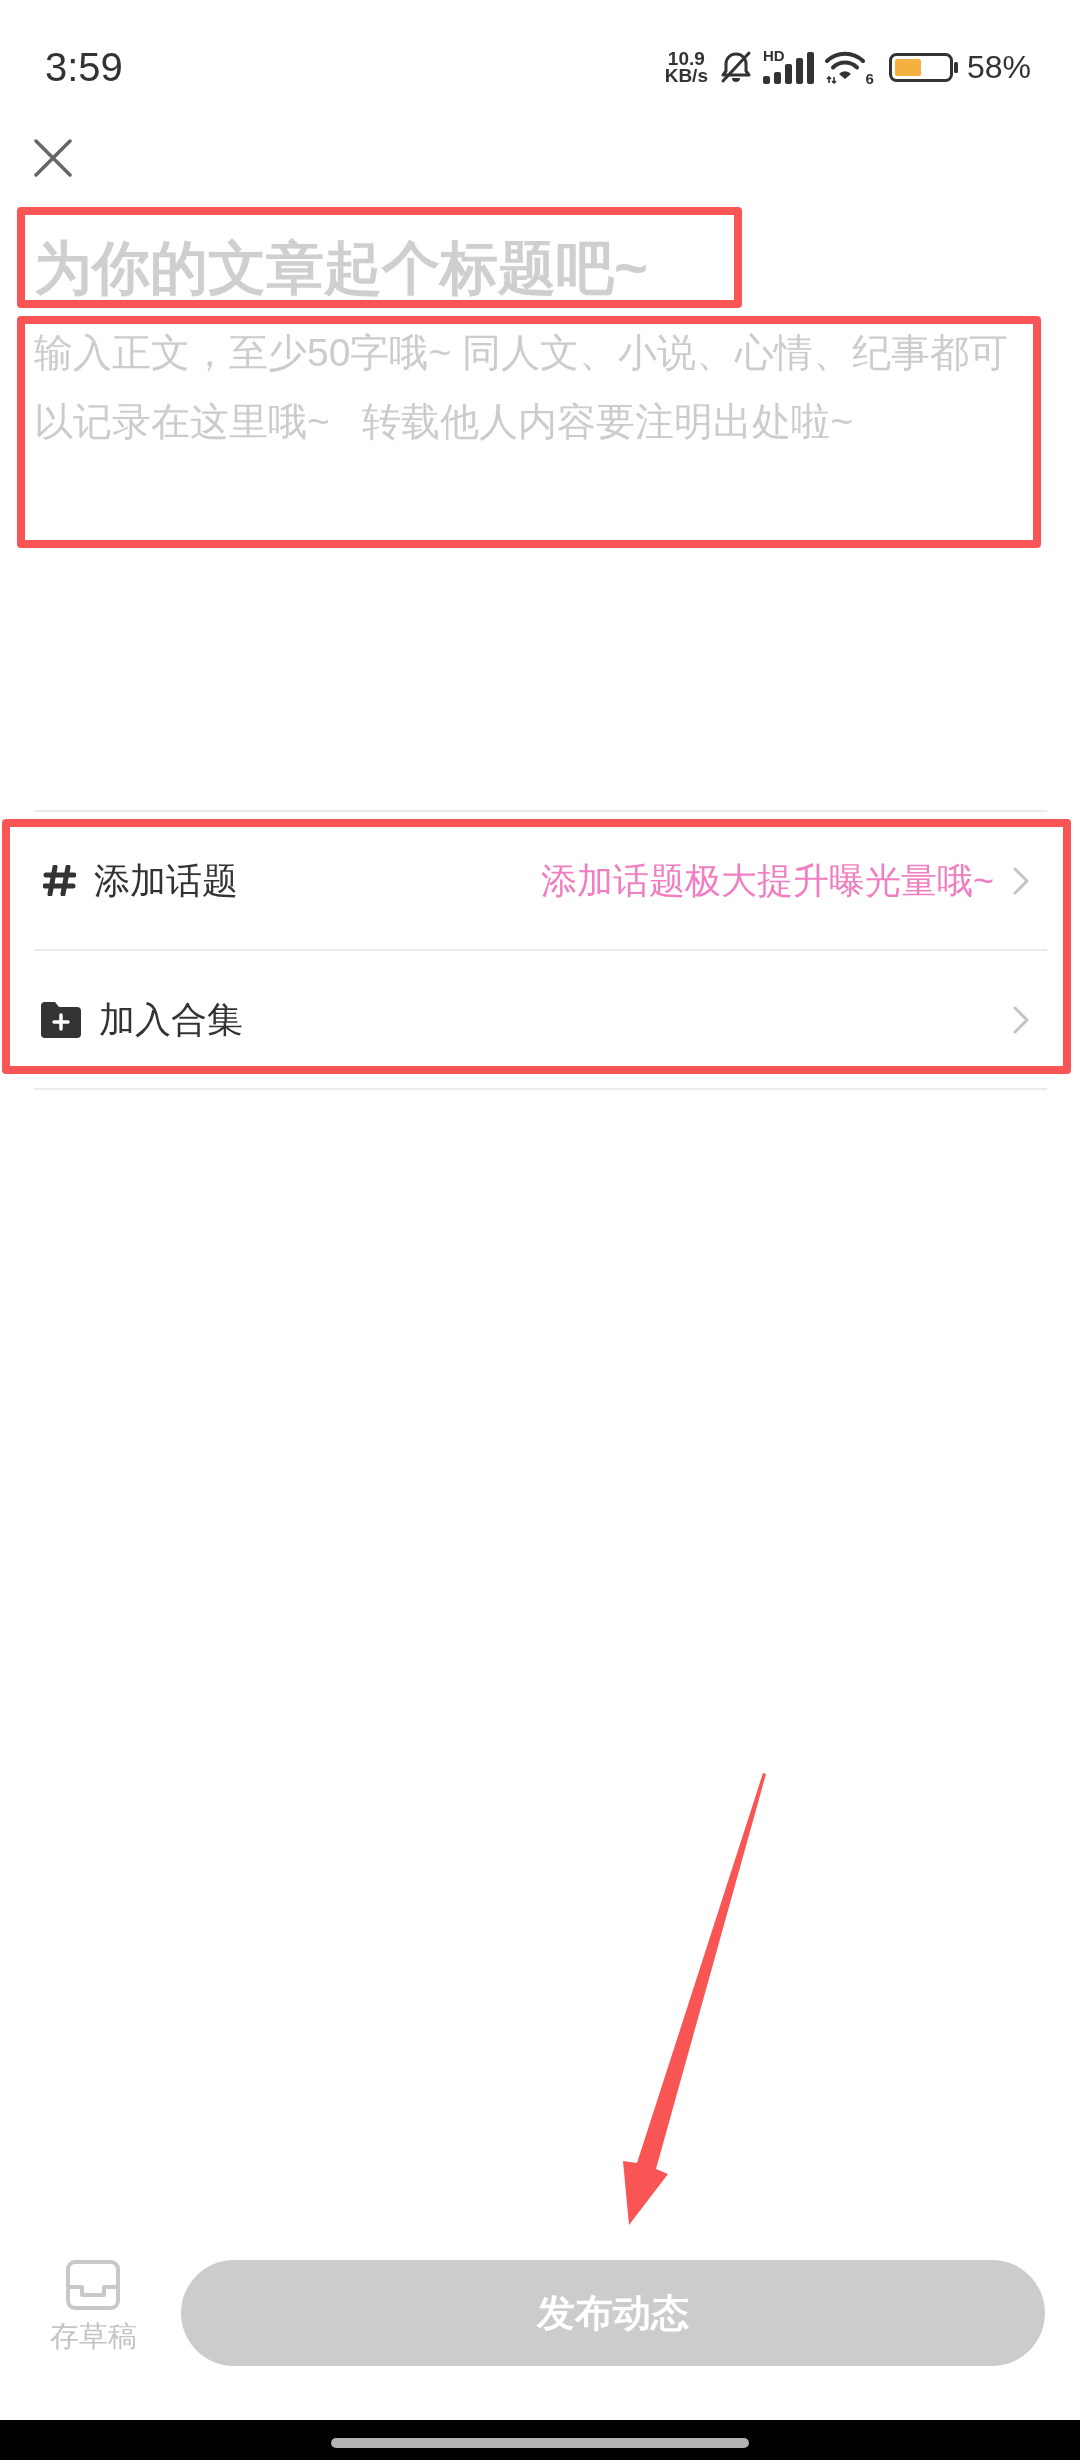 This screenshot has height=2460, width=1080. I want to click on folder-plus-icon, so click(61, 1019).